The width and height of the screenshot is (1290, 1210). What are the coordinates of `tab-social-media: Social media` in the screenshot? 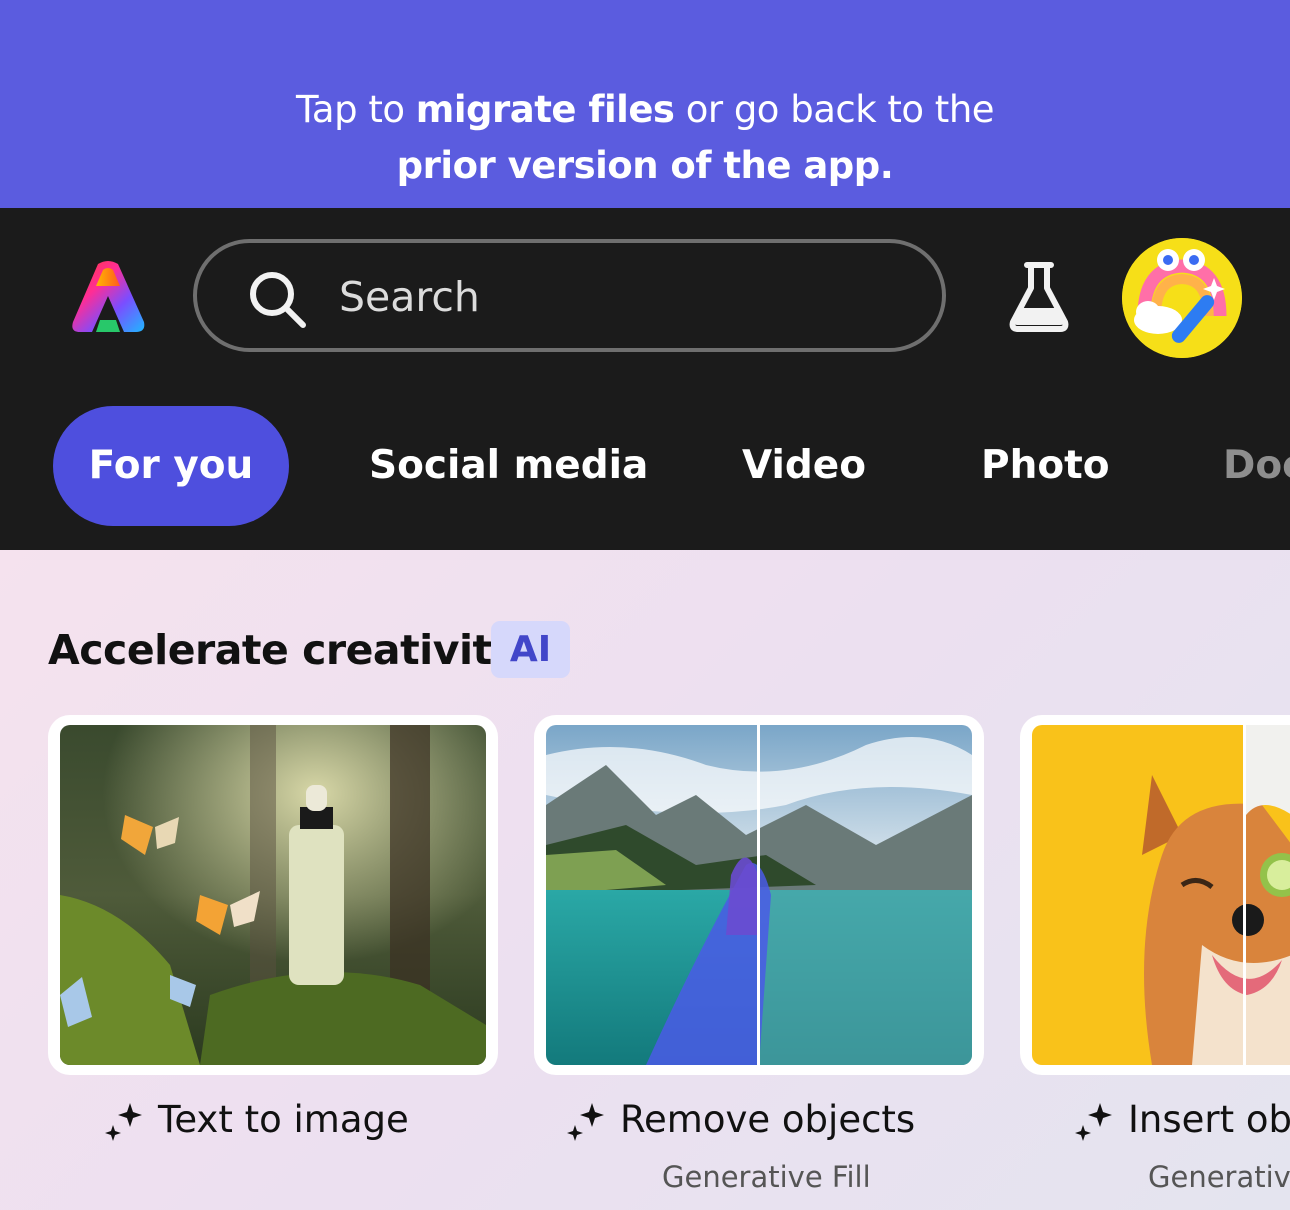 It's located at (508, 466).